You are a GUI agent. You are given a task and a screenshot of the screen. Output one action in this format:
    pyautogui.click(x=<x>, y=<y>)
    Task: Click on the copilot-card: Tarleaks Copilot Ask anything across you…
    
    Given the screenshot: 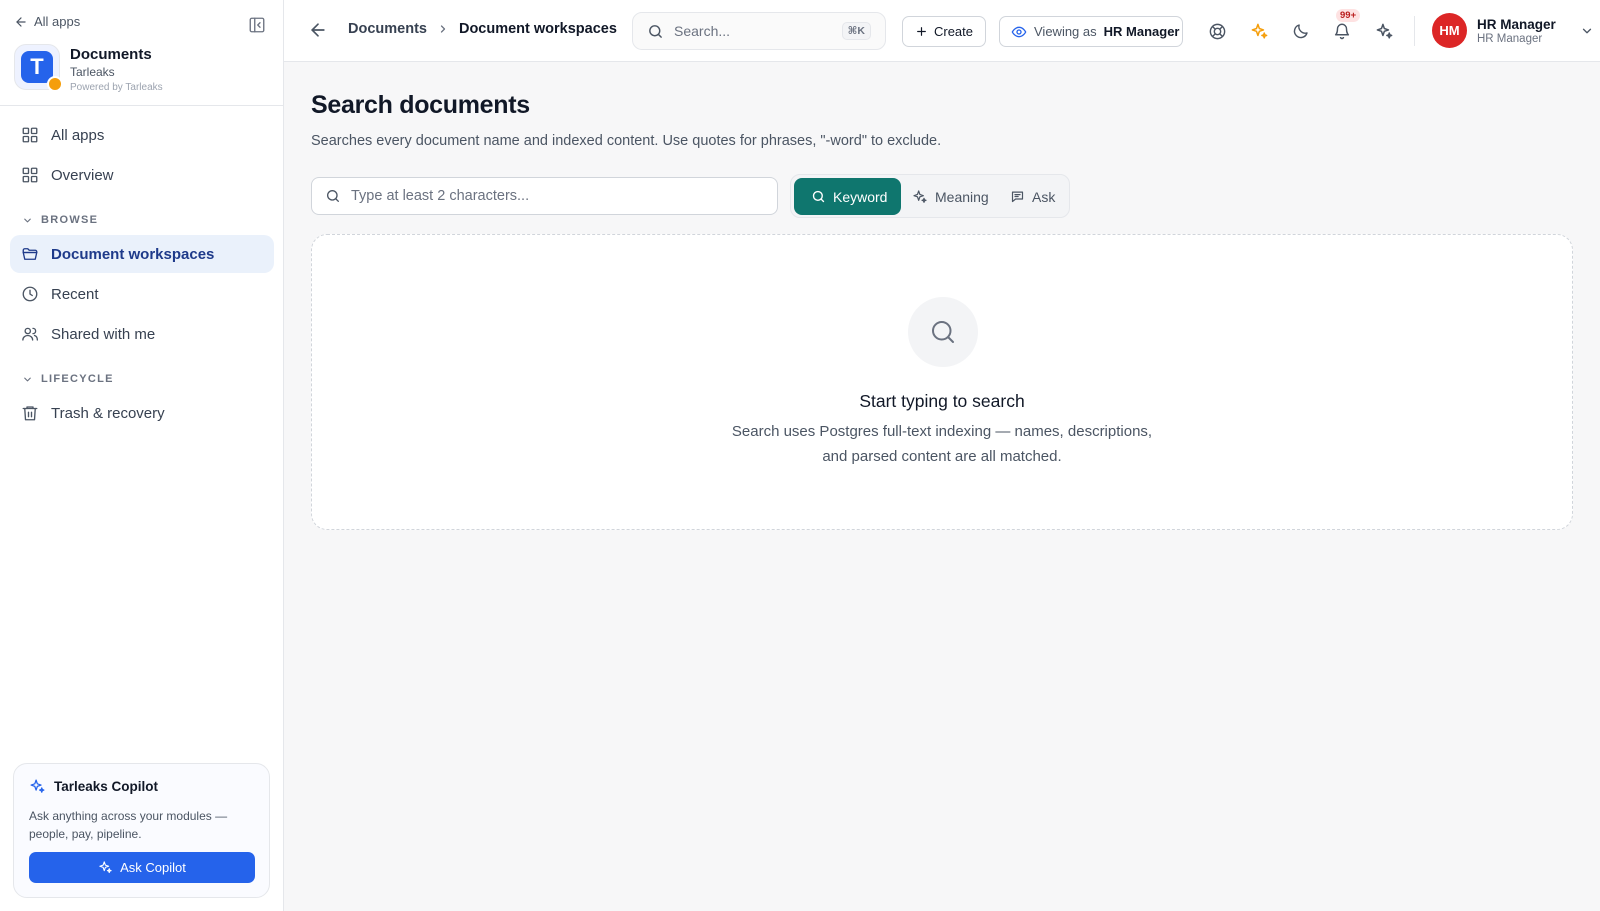 What is the action you would take?
    pyautogui.click(x=141, y=830)
    